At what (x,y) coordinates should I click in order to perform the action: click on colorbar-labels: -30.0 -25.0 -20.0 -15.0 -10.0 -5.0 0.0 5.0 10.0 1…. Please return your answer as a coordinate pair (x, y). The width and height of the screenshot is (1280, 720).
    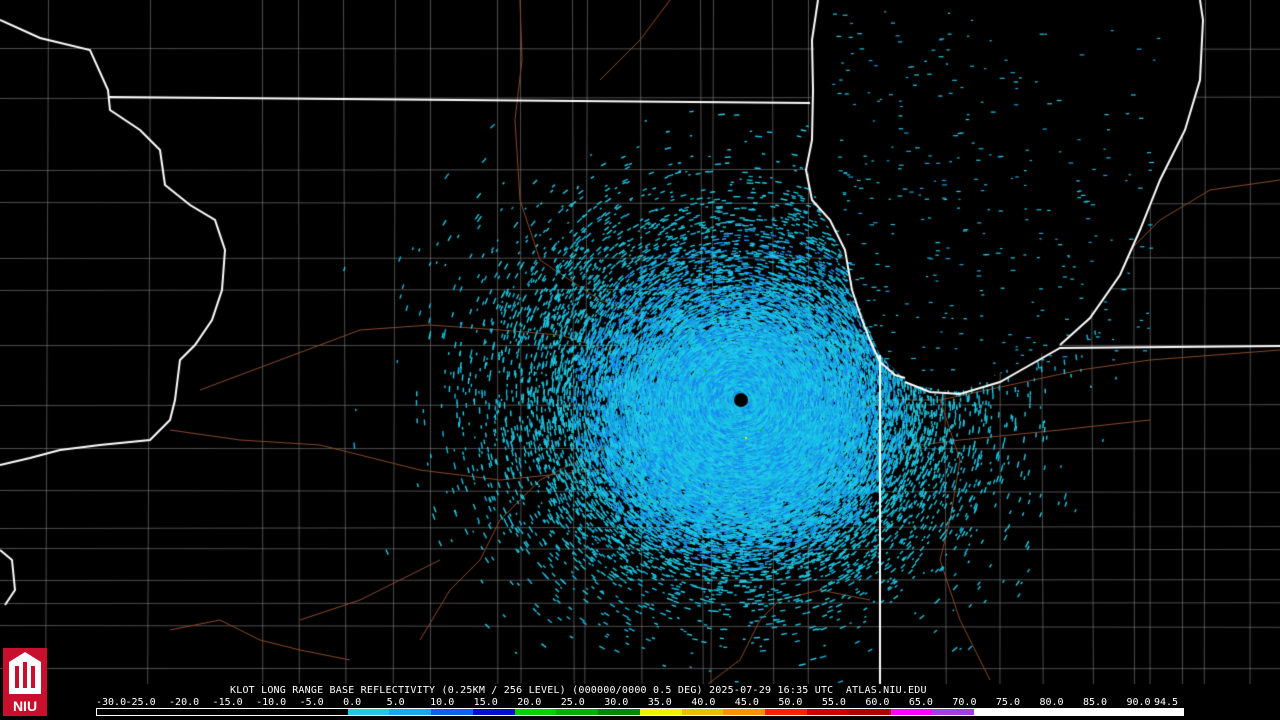
    Looking at the image, I should click on (646, 702).